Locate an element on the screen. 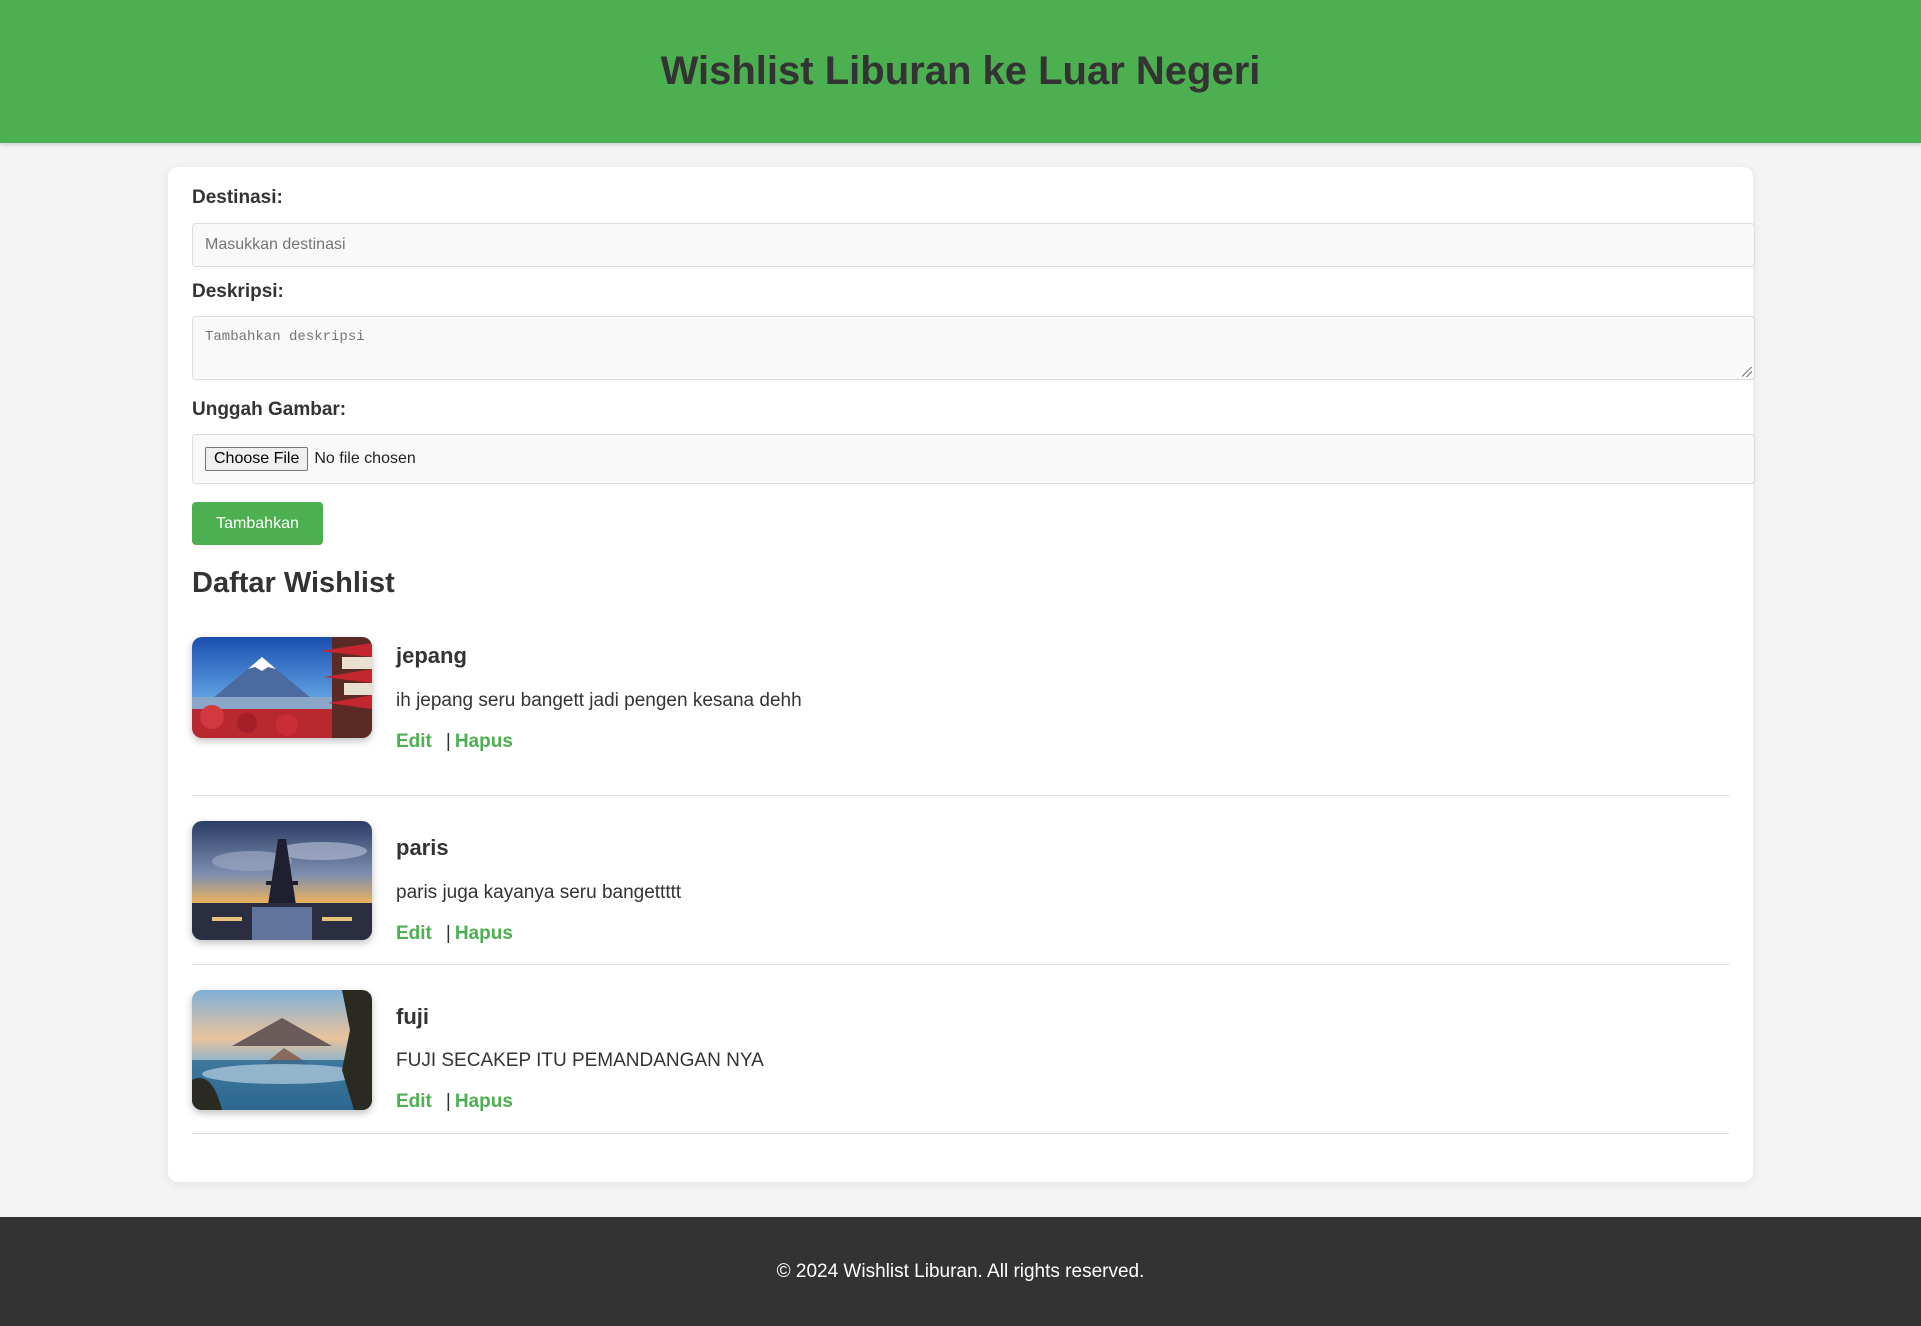 Image resolution: width=1921 pixels, height=1326 pixels. description-field-wrapper is located at coordinates (973, 348).